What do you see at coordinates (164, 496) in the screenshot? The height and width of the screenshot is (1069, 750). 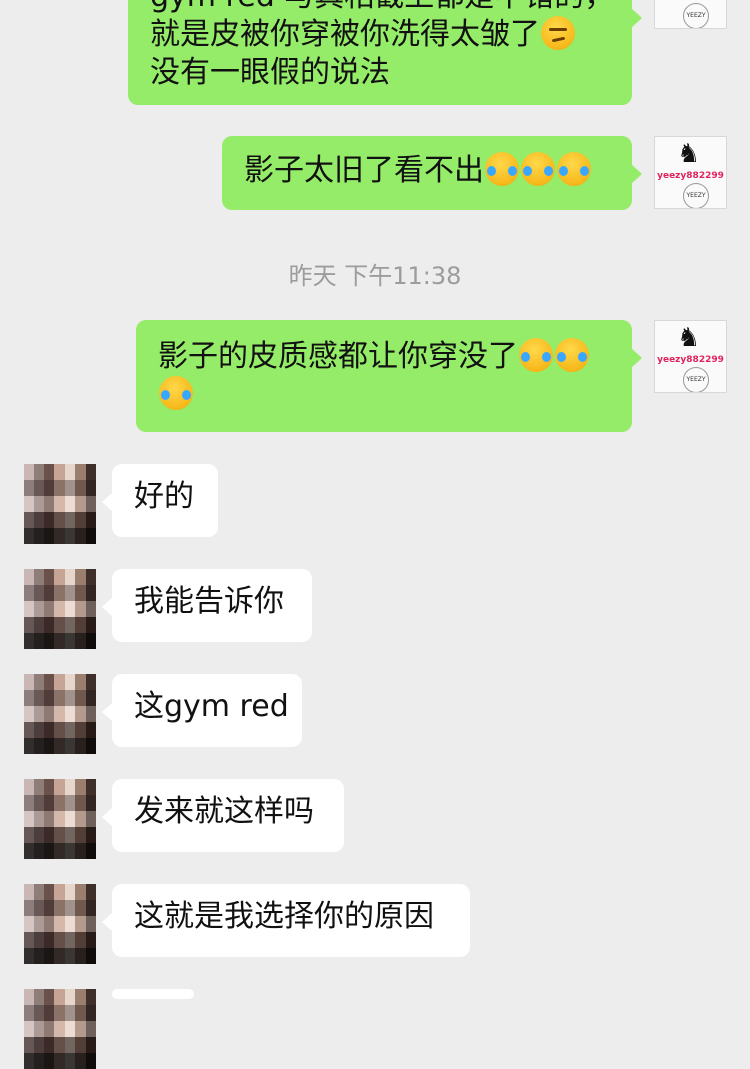 I see `message-text: 好的` at bounding box center [164, 496].